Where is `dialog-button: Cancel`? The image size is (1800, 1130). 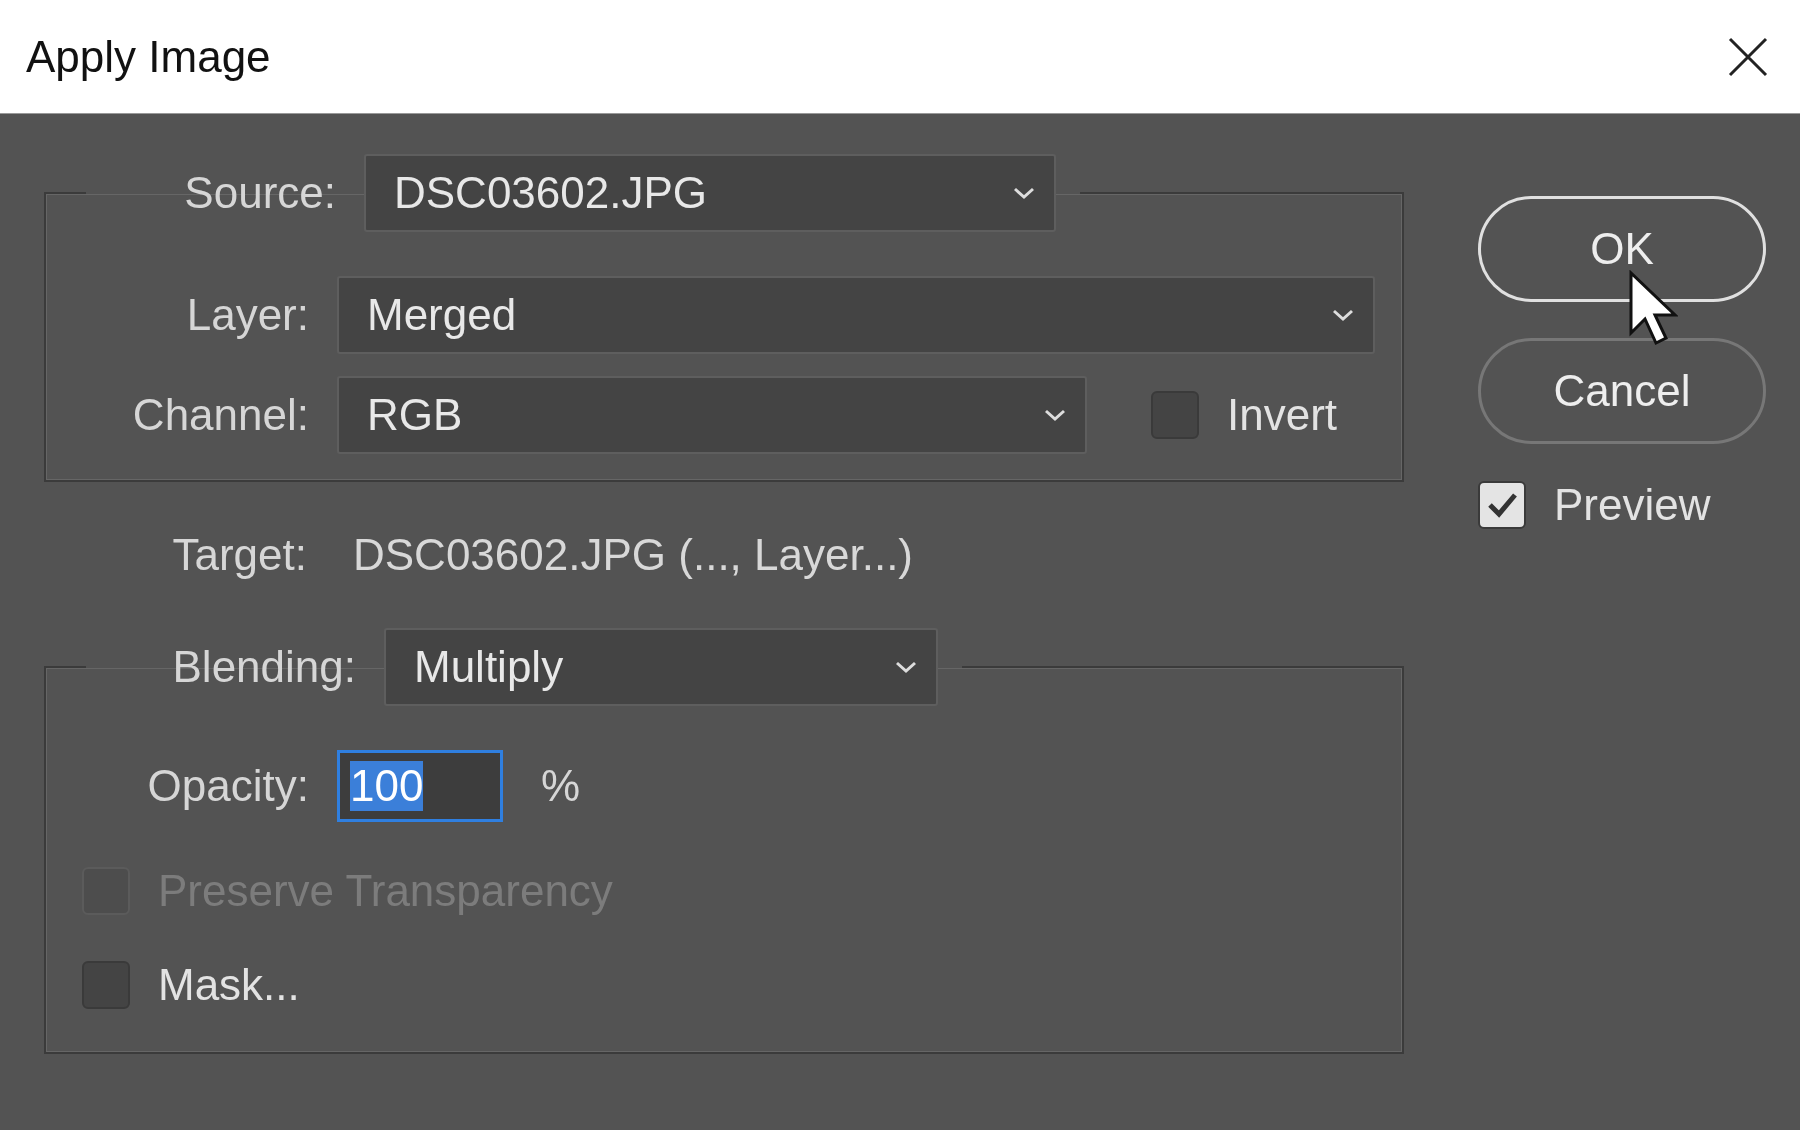
dialog-button: Cancel is located at coordinates (1622, 391).